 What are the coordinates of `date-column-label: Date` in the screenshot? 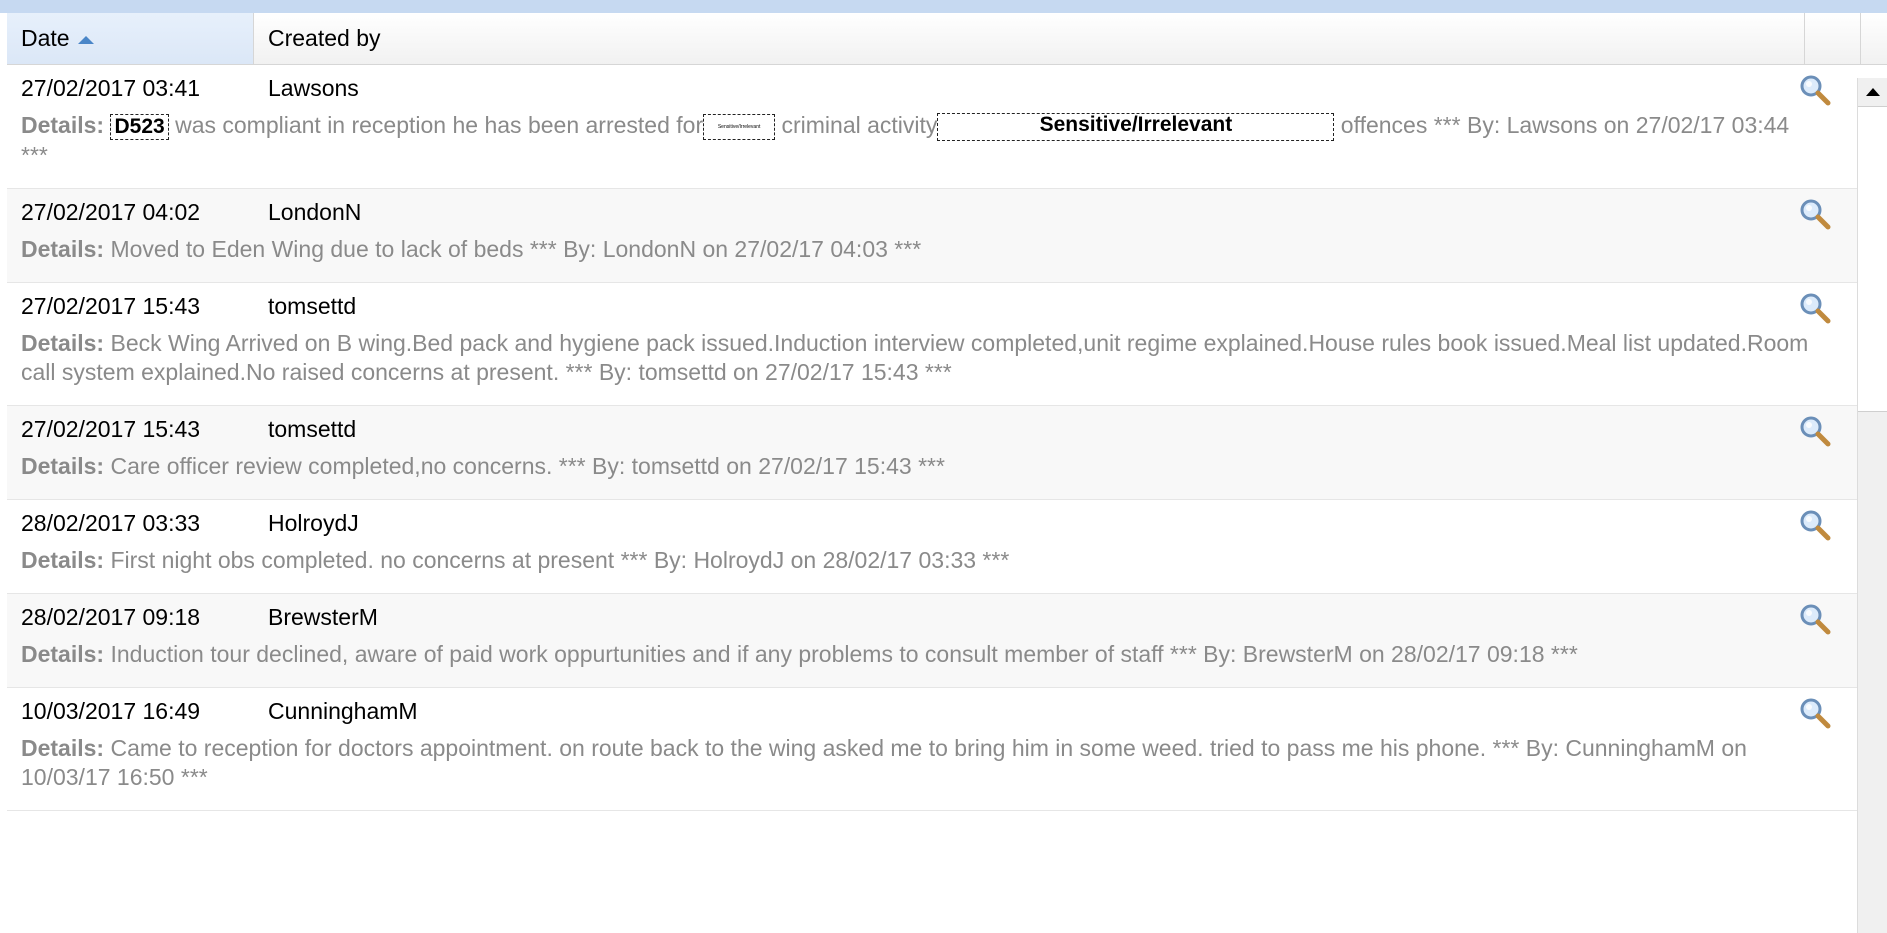 It's located at (45, 38).